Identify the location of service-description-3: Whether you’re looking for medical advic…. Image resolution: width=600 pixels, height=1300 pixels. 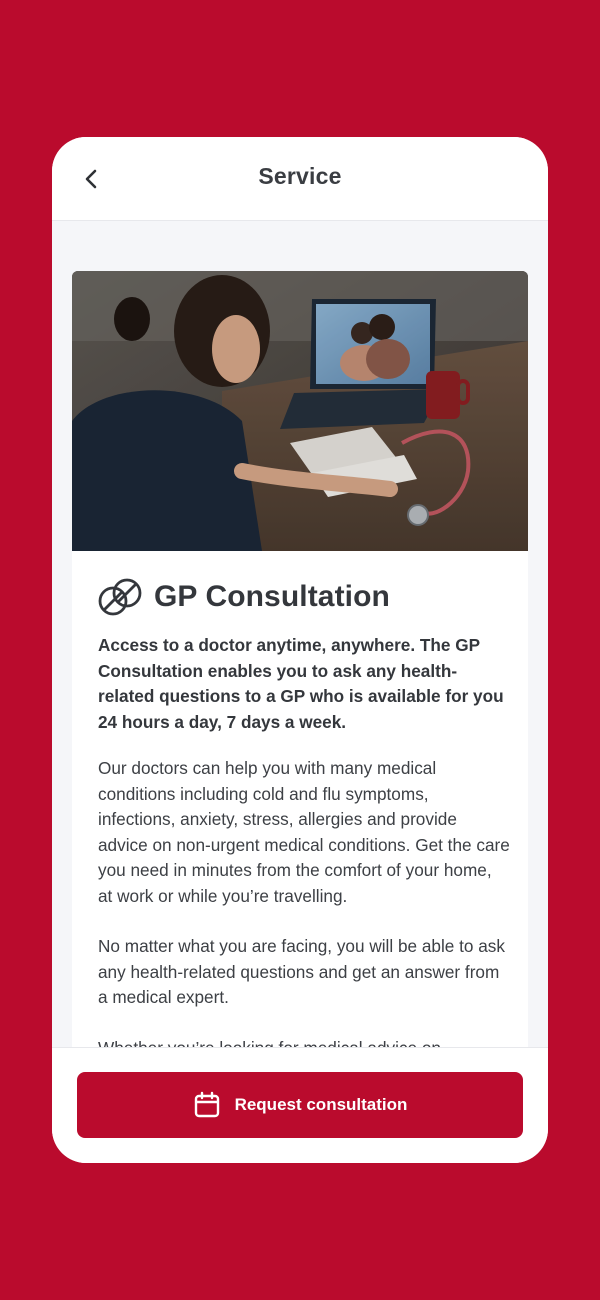
(304, 1041).